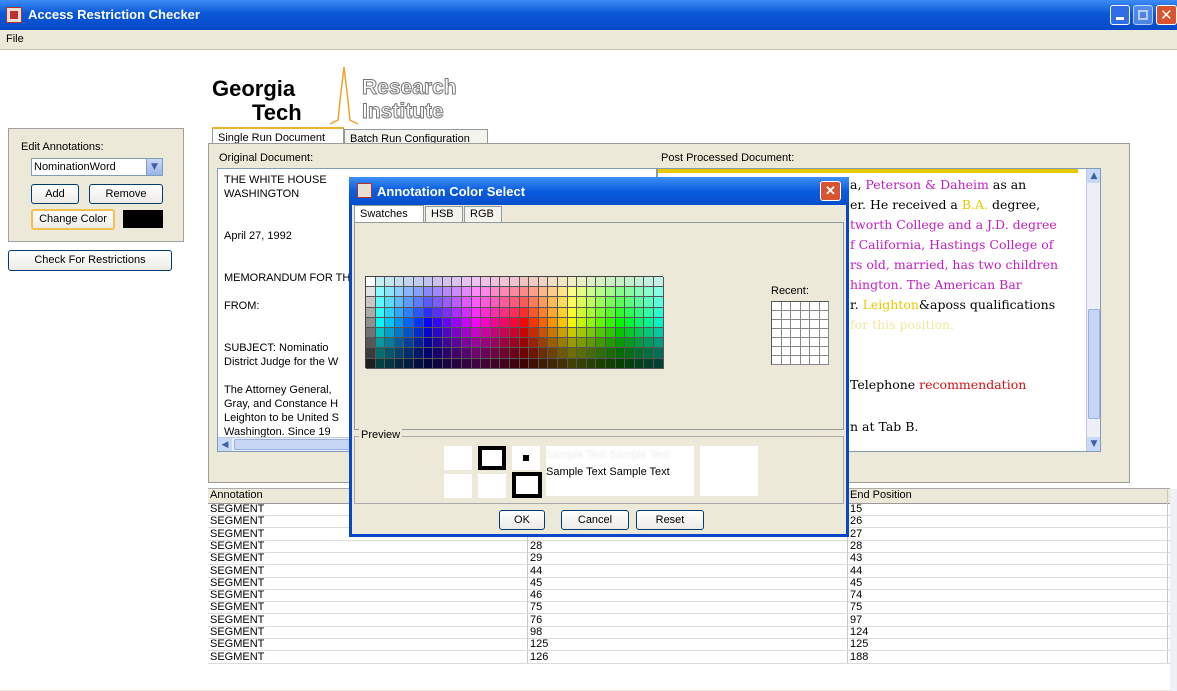 Image resolution: width=1177 pixels, height=691 pixels. I want to click on scroll-thumb, so click(1094, 364).